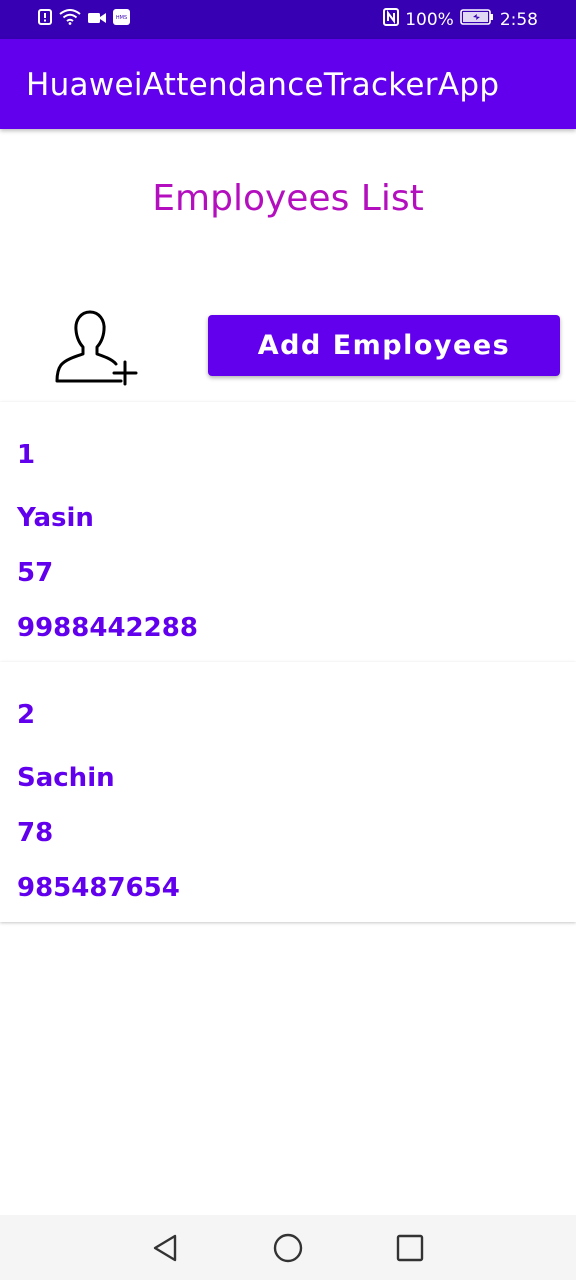  Describe the element at coordinates (391, 19) in the screenshot. I see `nfc-icon` at that location.